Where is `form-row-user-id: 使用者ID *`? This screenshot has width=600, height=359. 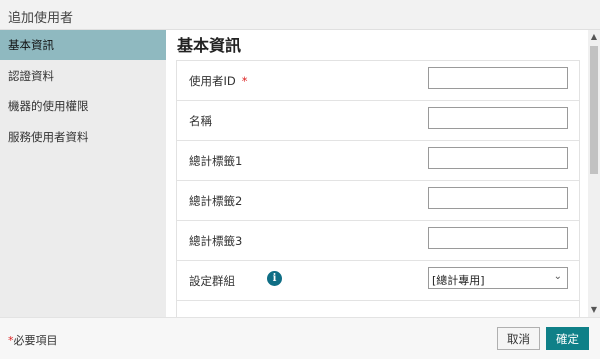 form-row-user-id: 使用者ID * is located at coordinates (378, 81).